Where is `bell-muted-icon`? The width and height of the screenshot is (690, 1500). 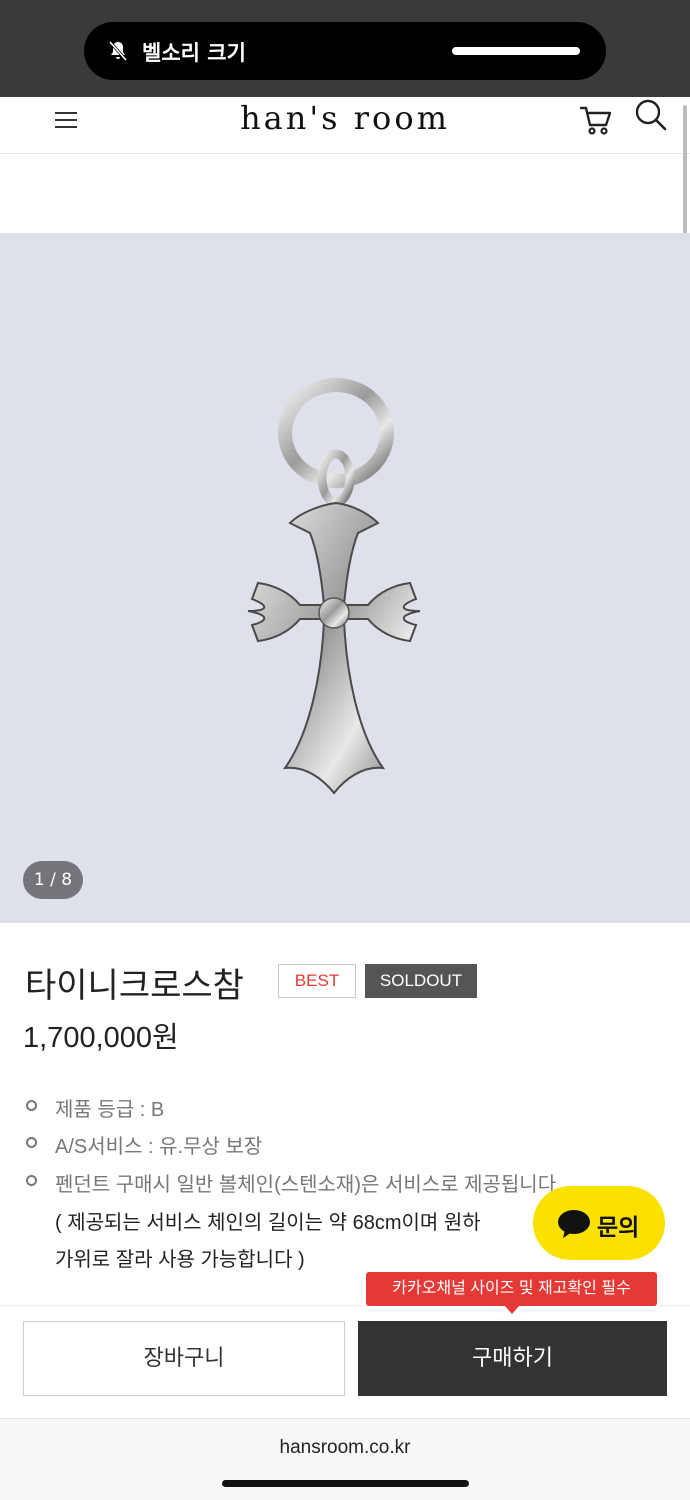
bell-muted-icon is located at coordinates (118, 51).